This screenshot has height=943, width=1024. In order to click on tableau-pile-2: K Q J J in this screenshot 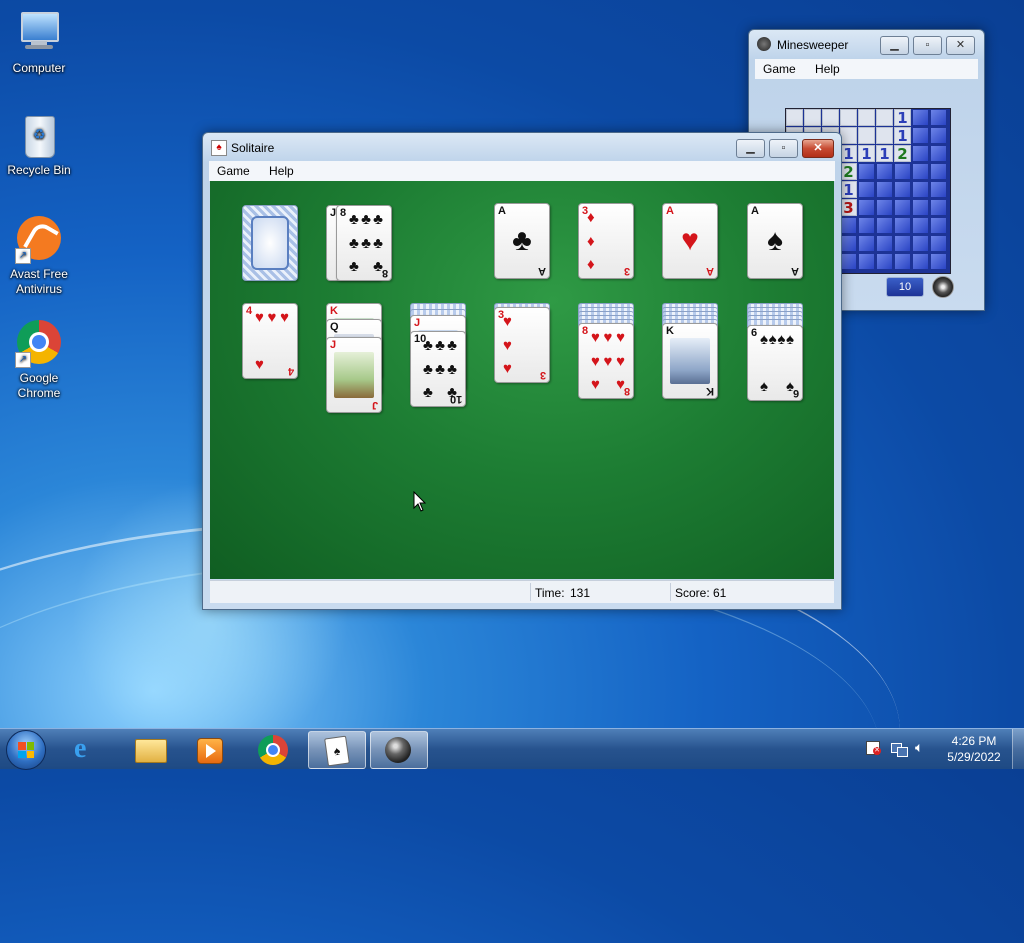, I will do `click(354, 359)`.